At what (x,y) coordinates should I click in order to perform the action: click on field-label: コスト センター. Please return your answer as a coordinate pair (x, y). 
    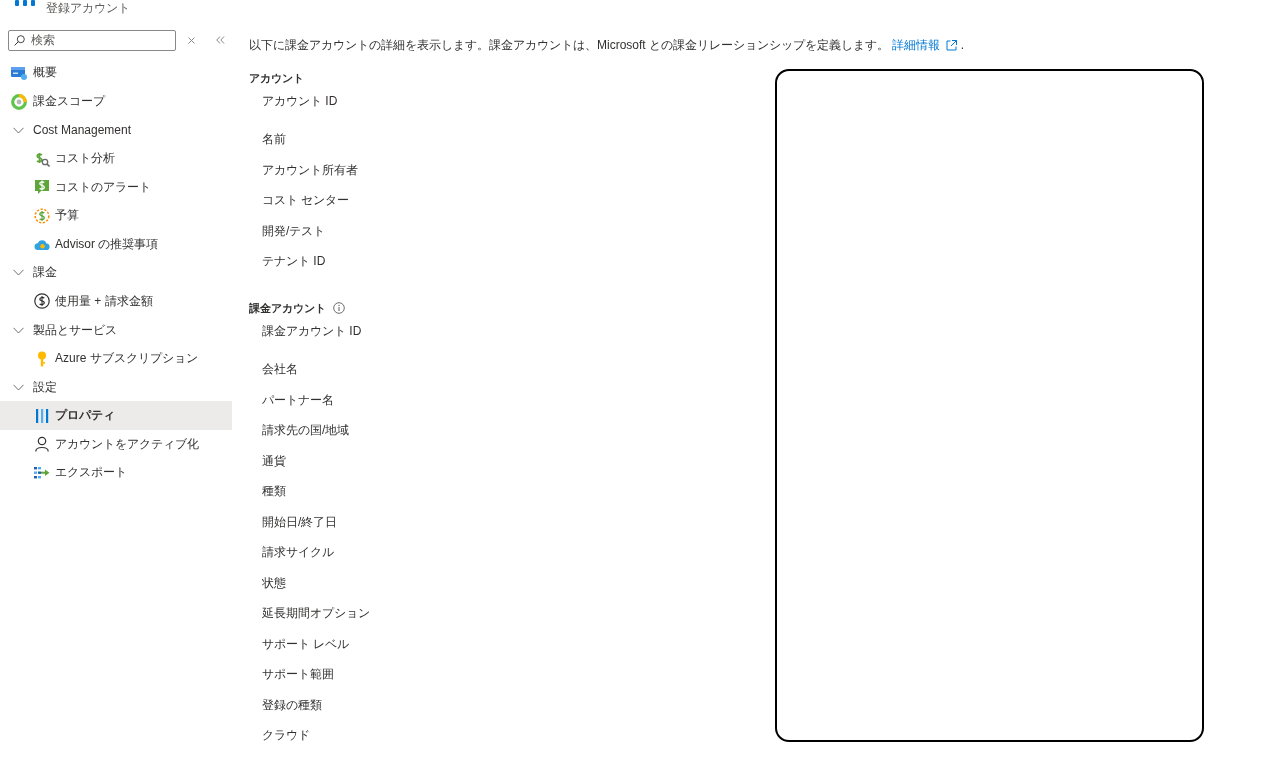
    Looking at the image, I should click on (306, 200).